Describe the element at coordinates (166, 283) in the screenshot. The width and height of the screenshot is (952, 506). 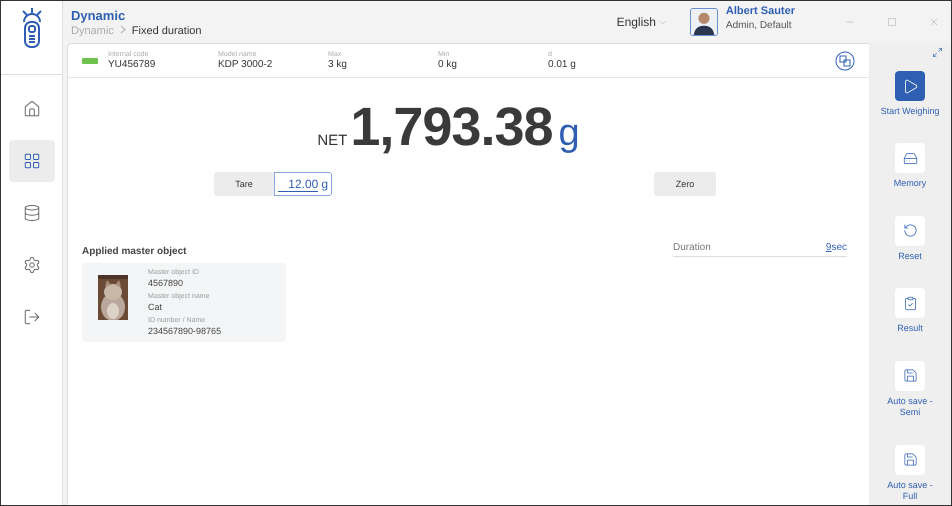
I see `field-value: 4567890` at that location.